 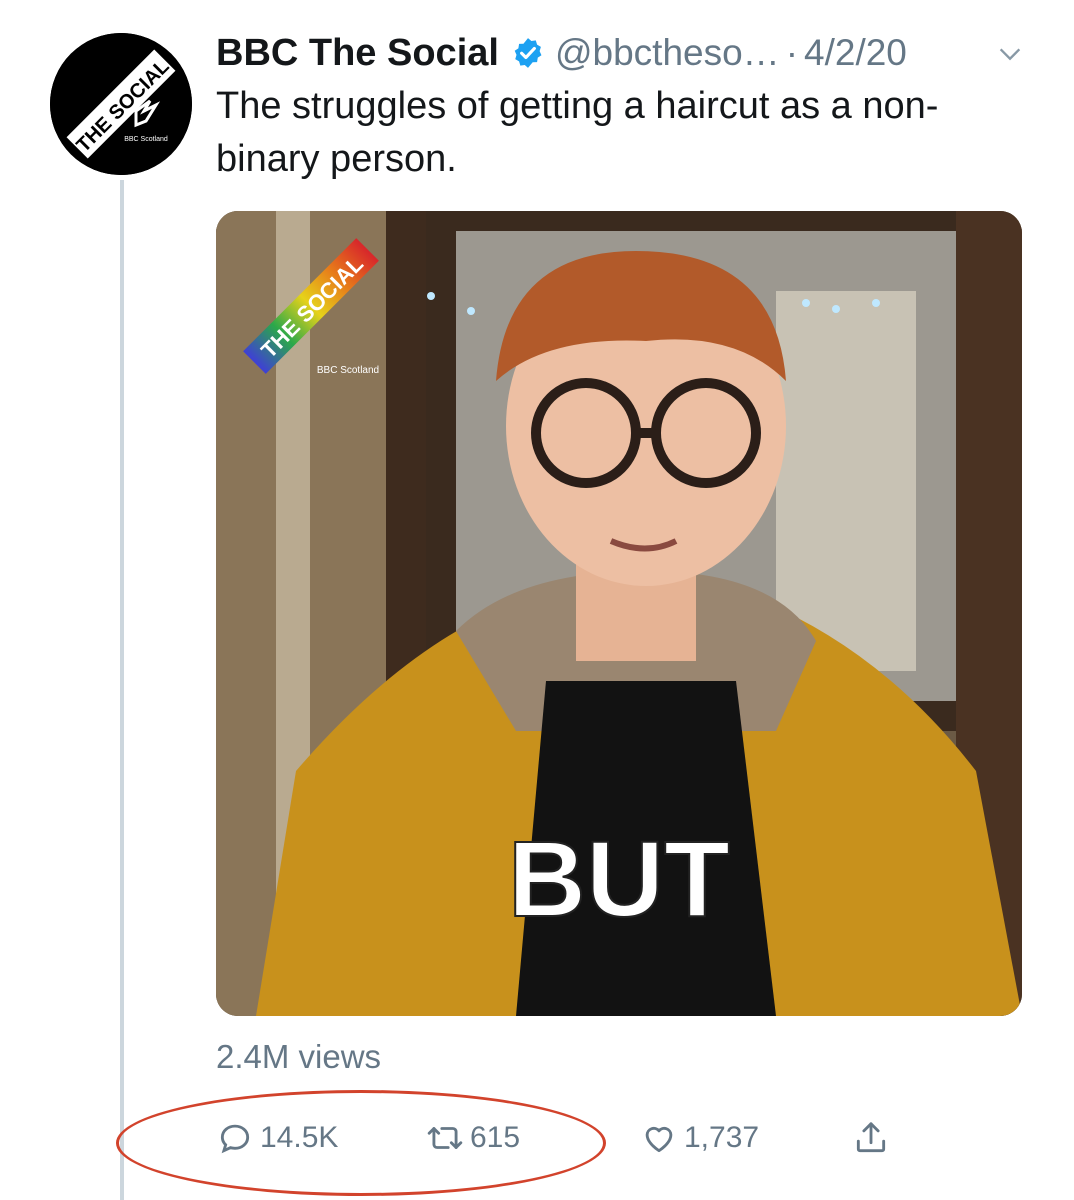 I want to click on heart-icon, so click(x=659, y=1139).